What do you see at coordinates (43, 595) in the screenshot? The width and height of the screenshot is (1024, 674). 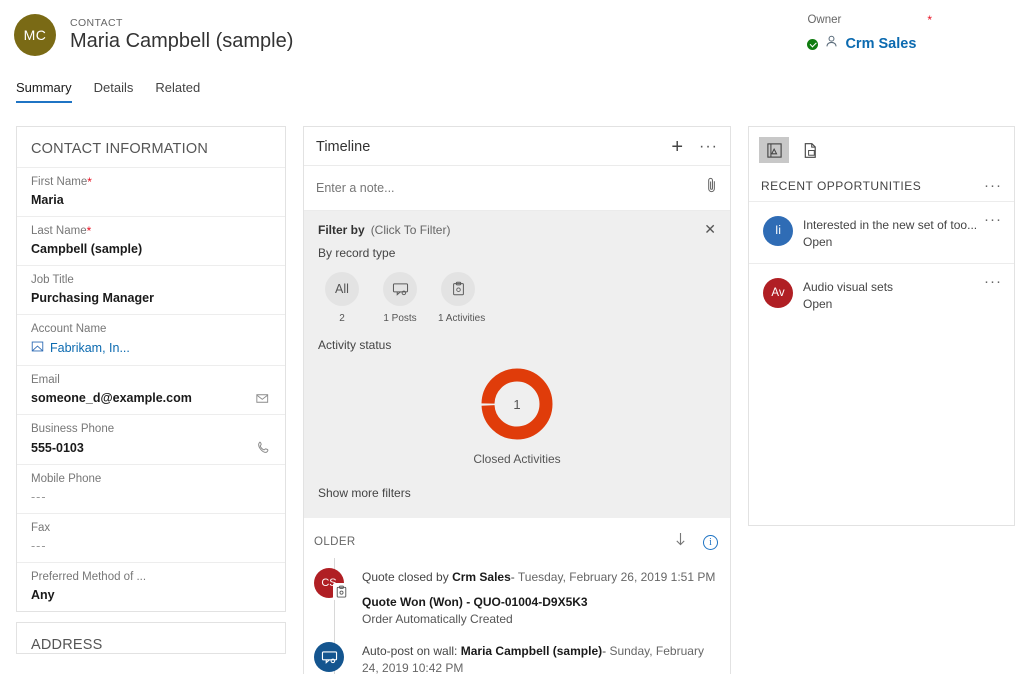 I see `field-value: Any` at bounding box center [43, 595].